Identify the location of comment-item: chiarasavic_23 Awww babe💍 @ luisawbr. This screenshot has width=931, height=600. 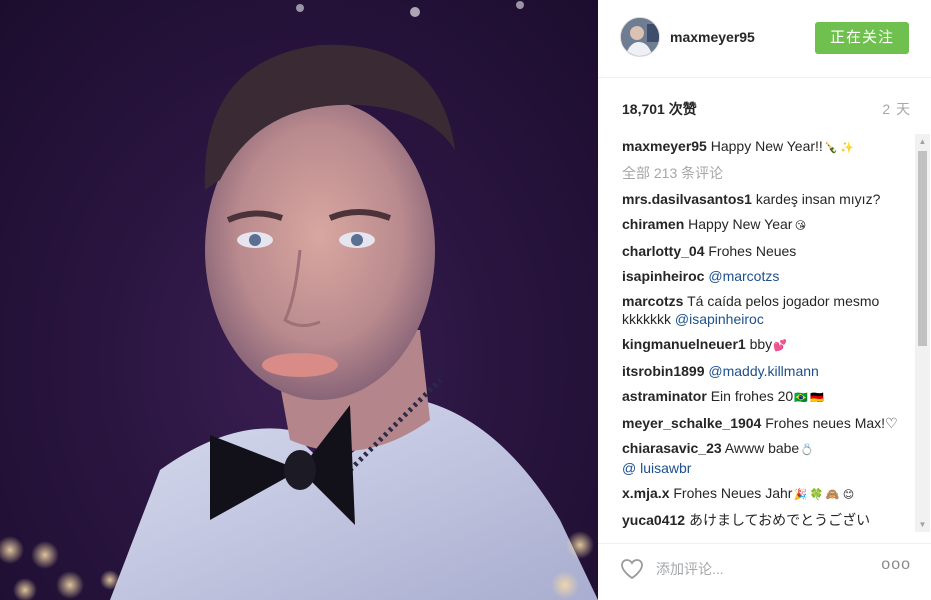
(768, 458).